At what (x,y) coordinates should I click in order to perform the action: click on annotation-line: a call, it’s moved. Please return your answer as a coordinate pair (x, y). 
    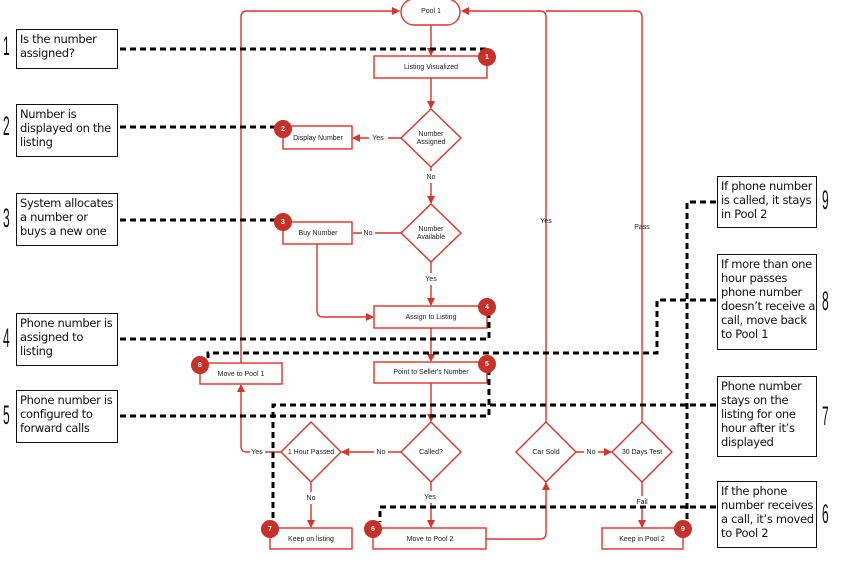
    Looking at the image, I should click on (767, 519).